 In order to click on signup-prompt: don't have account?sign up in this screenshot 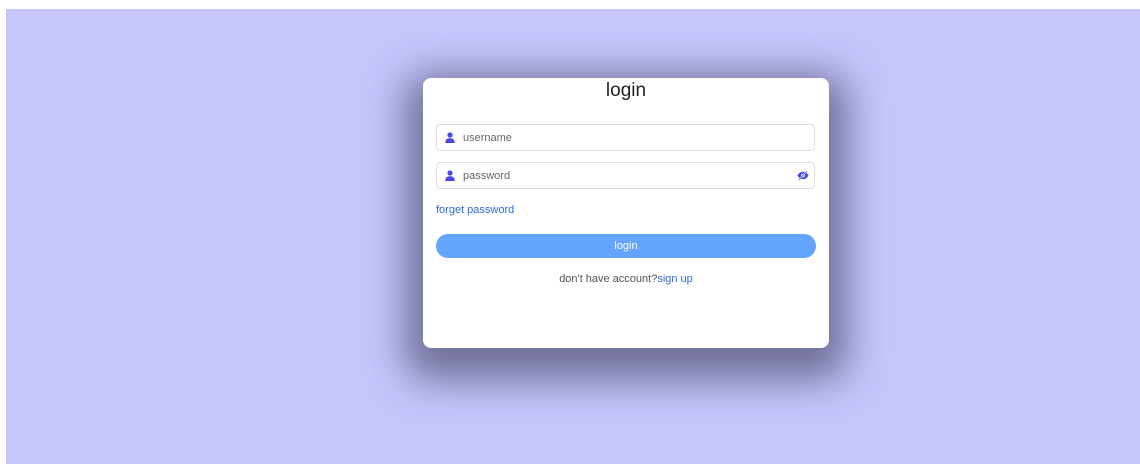, I will do `click(626, 279)`.